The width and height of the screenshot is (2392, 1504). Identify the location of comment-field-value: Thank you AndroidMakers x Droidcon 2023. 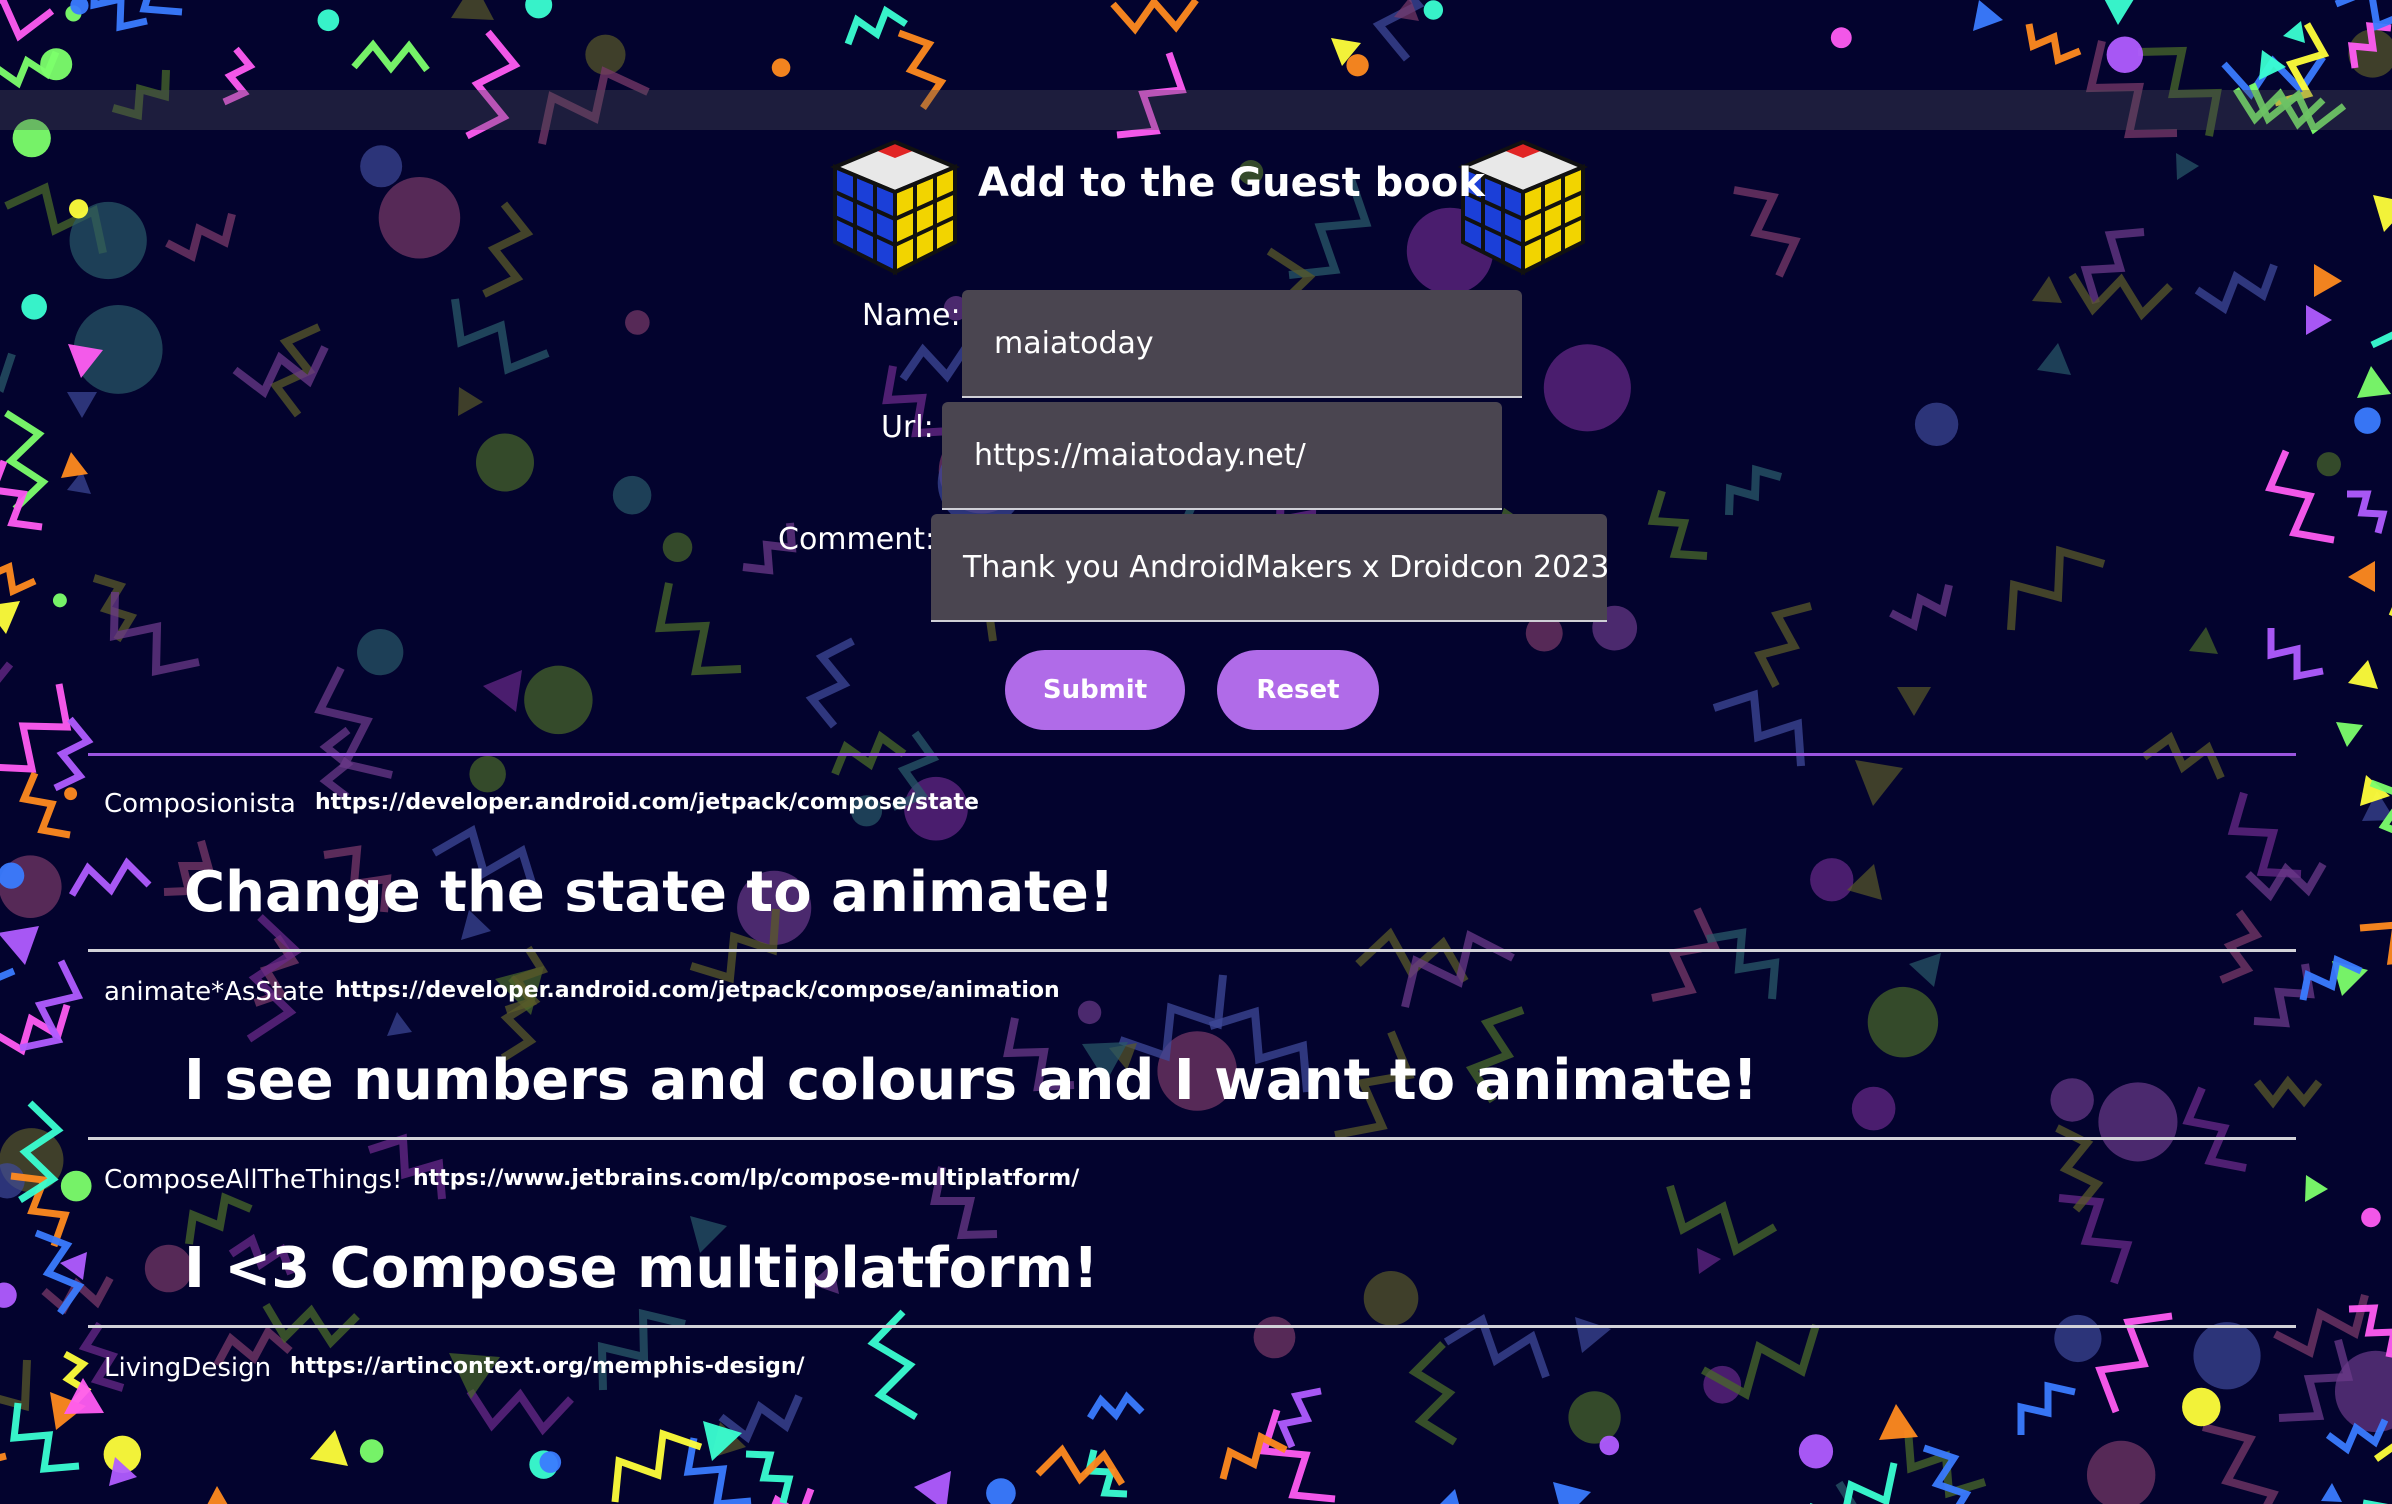
(1285, 567).